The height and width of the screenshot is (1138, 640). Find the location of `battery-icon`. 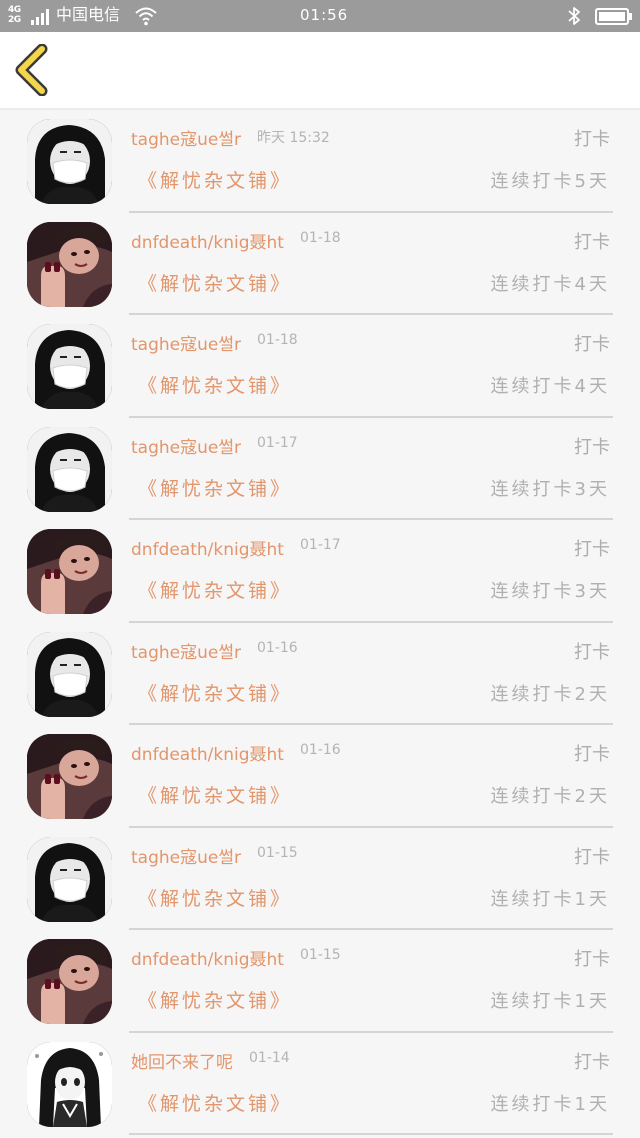

battery-icon is located at coordinates (613, 16).